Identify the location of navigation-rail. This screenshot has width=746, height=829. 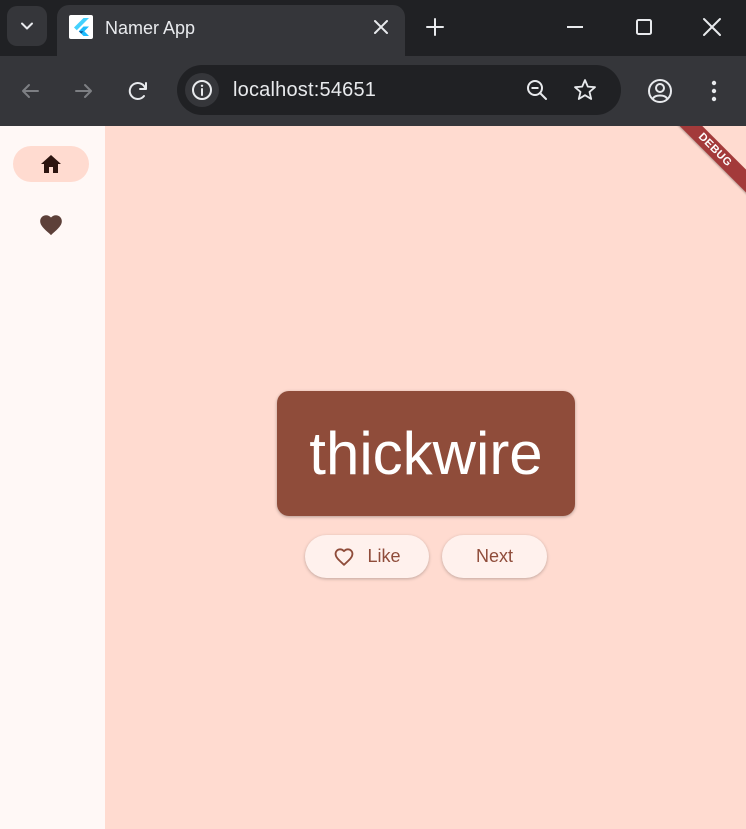
(52, 477).